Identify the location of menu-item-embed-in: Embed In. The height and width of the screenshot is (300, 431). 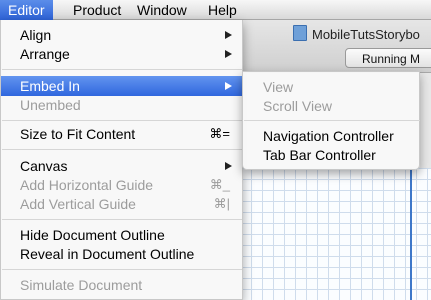
(121, 86).